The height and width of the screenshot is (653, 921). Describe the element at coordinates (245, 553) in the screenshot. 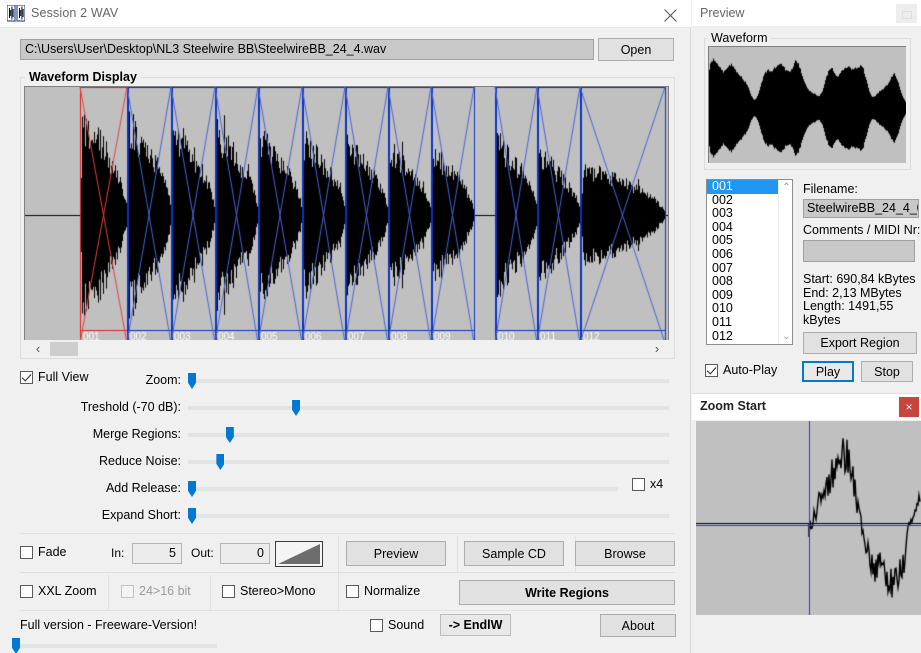

I see `fade-out-input: 0` at that location.